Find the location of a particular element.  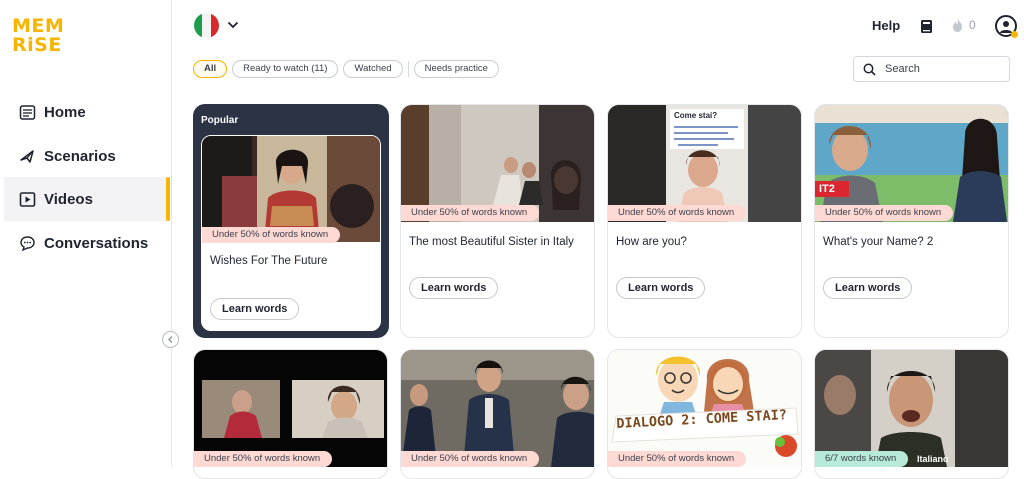

conversations-icon is located at coordinates (27, 243).